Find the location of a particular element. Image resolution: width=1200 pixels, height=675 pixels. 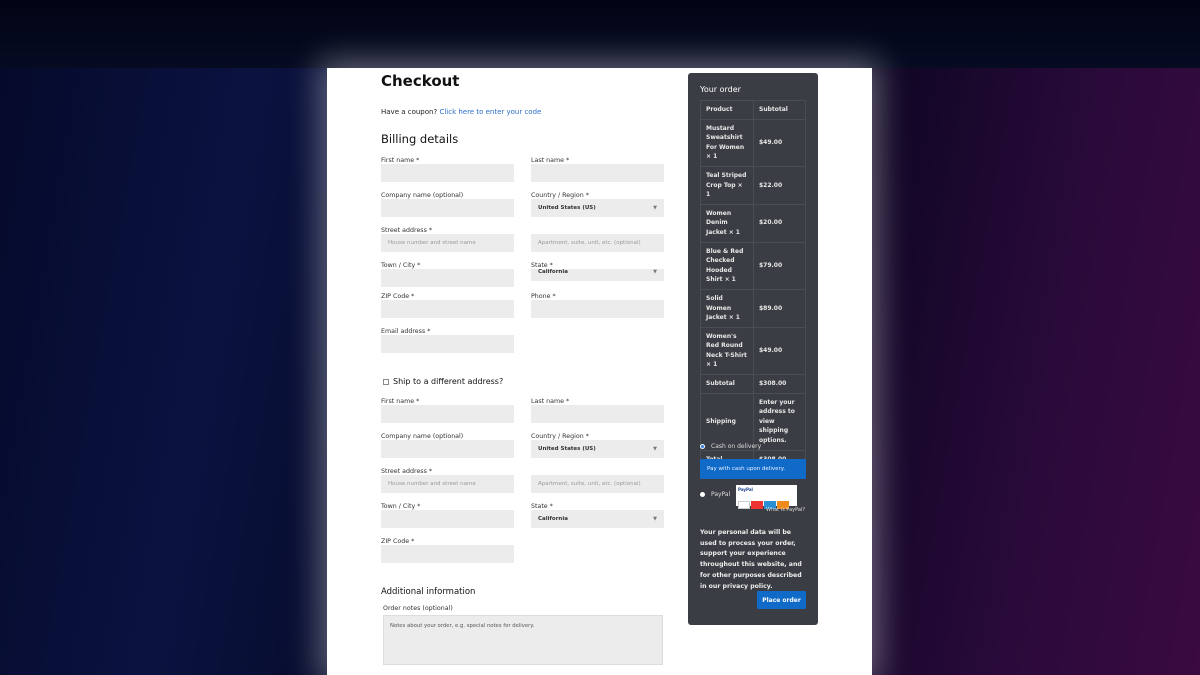

cell-value: $79.00 is located at coordinates (779, 265).